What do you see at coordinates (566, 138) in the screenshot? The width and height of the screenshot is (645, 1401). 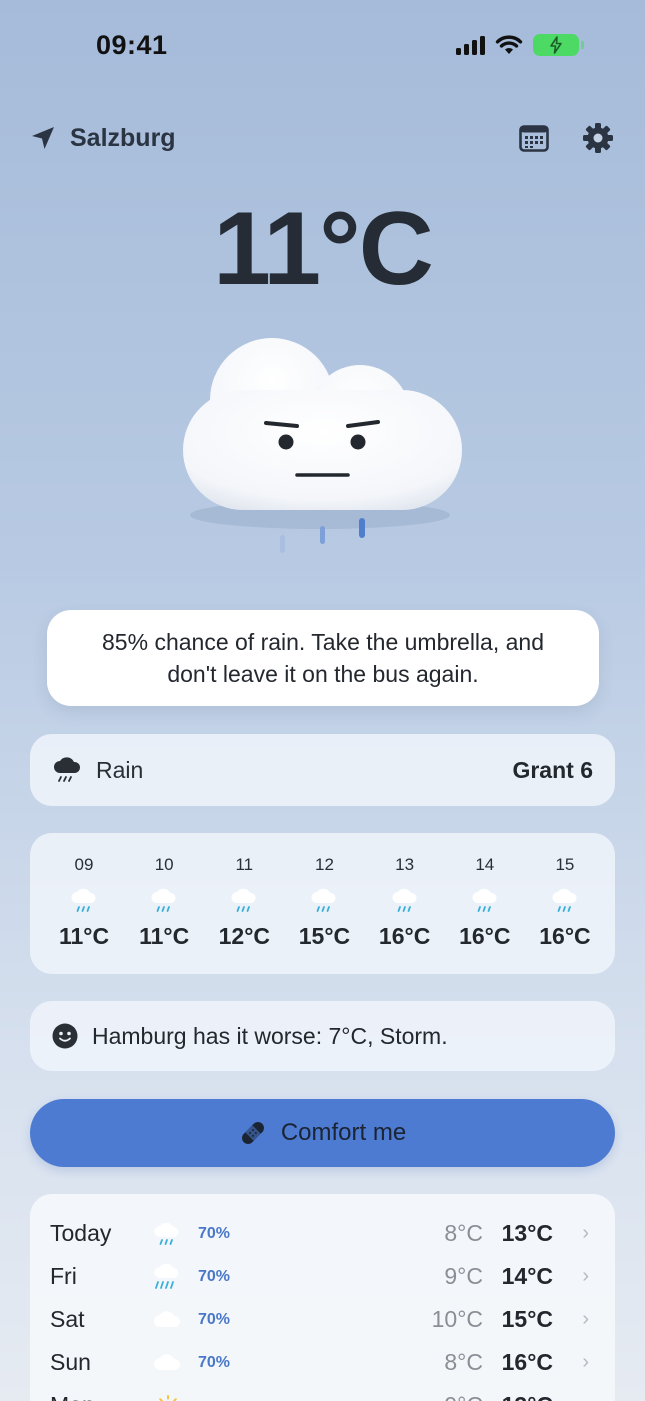 I see `top-actions` at bounding box center [566, 138].